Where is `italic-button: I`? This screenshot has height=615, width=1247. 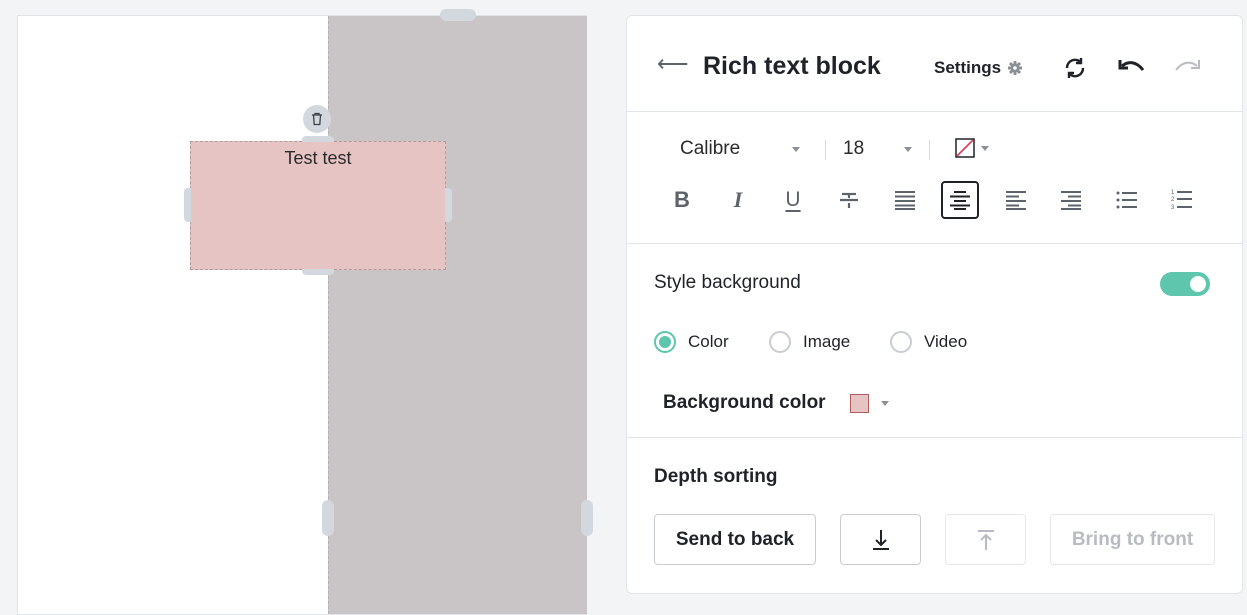
italic-button: I is located at coordinates (738, 200).